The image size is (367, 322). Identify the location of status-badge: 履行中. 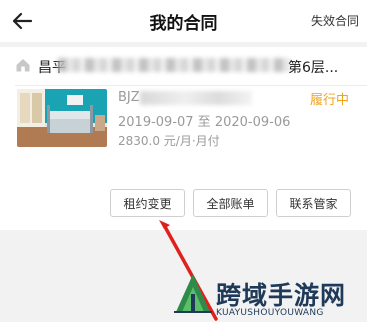
(329, 100).